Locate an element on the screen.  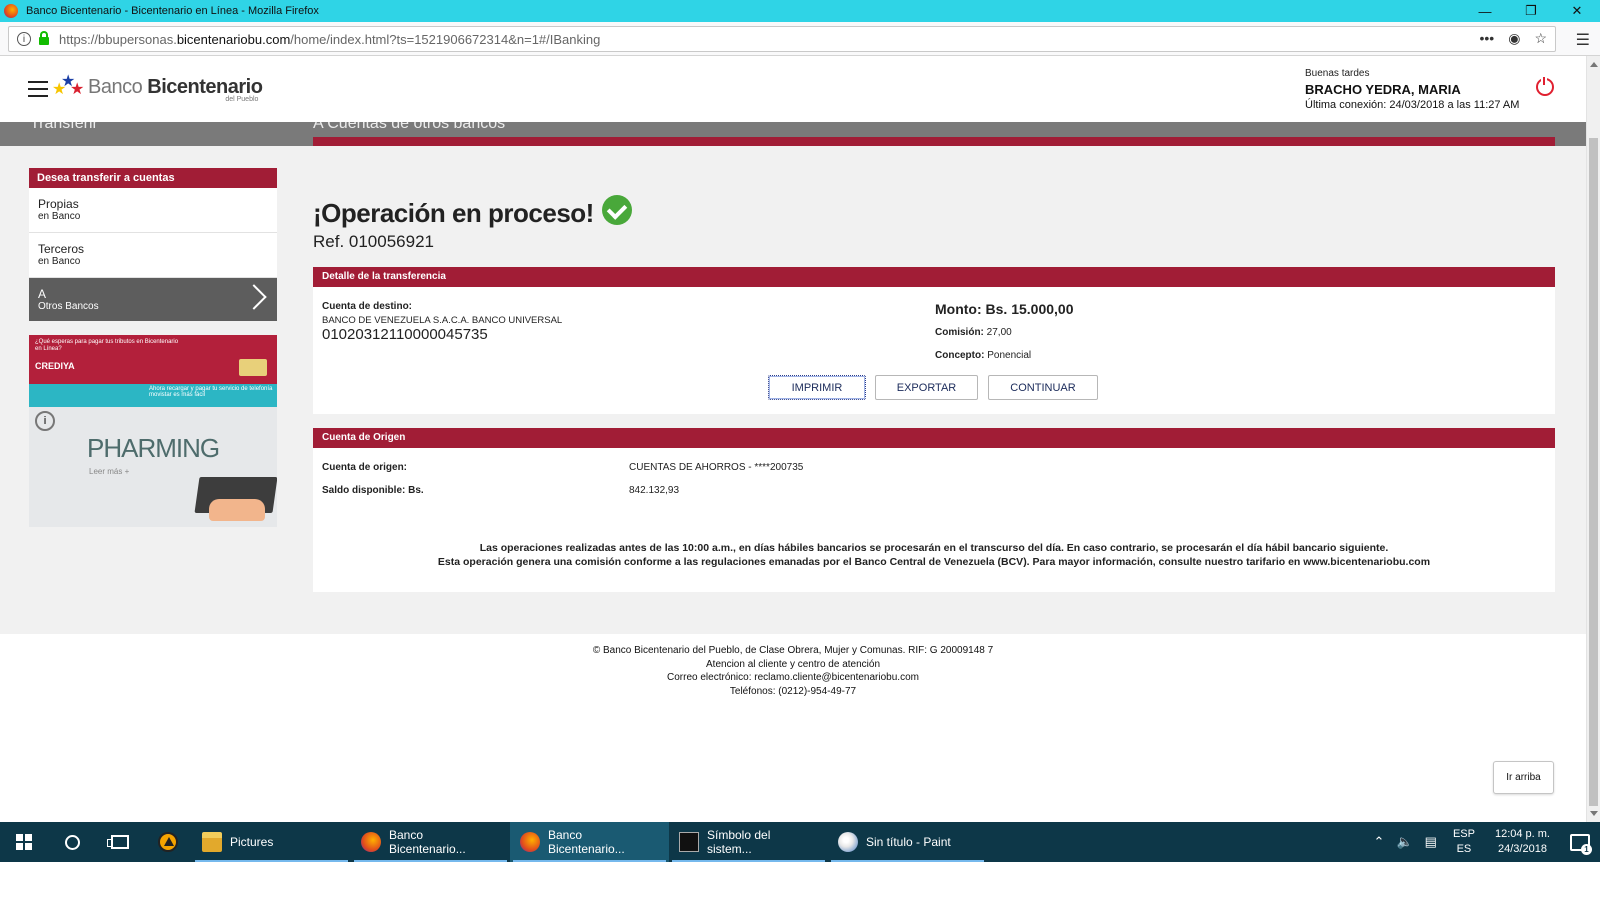
commission-label: Comisión: is located at coordinates (959, 332).